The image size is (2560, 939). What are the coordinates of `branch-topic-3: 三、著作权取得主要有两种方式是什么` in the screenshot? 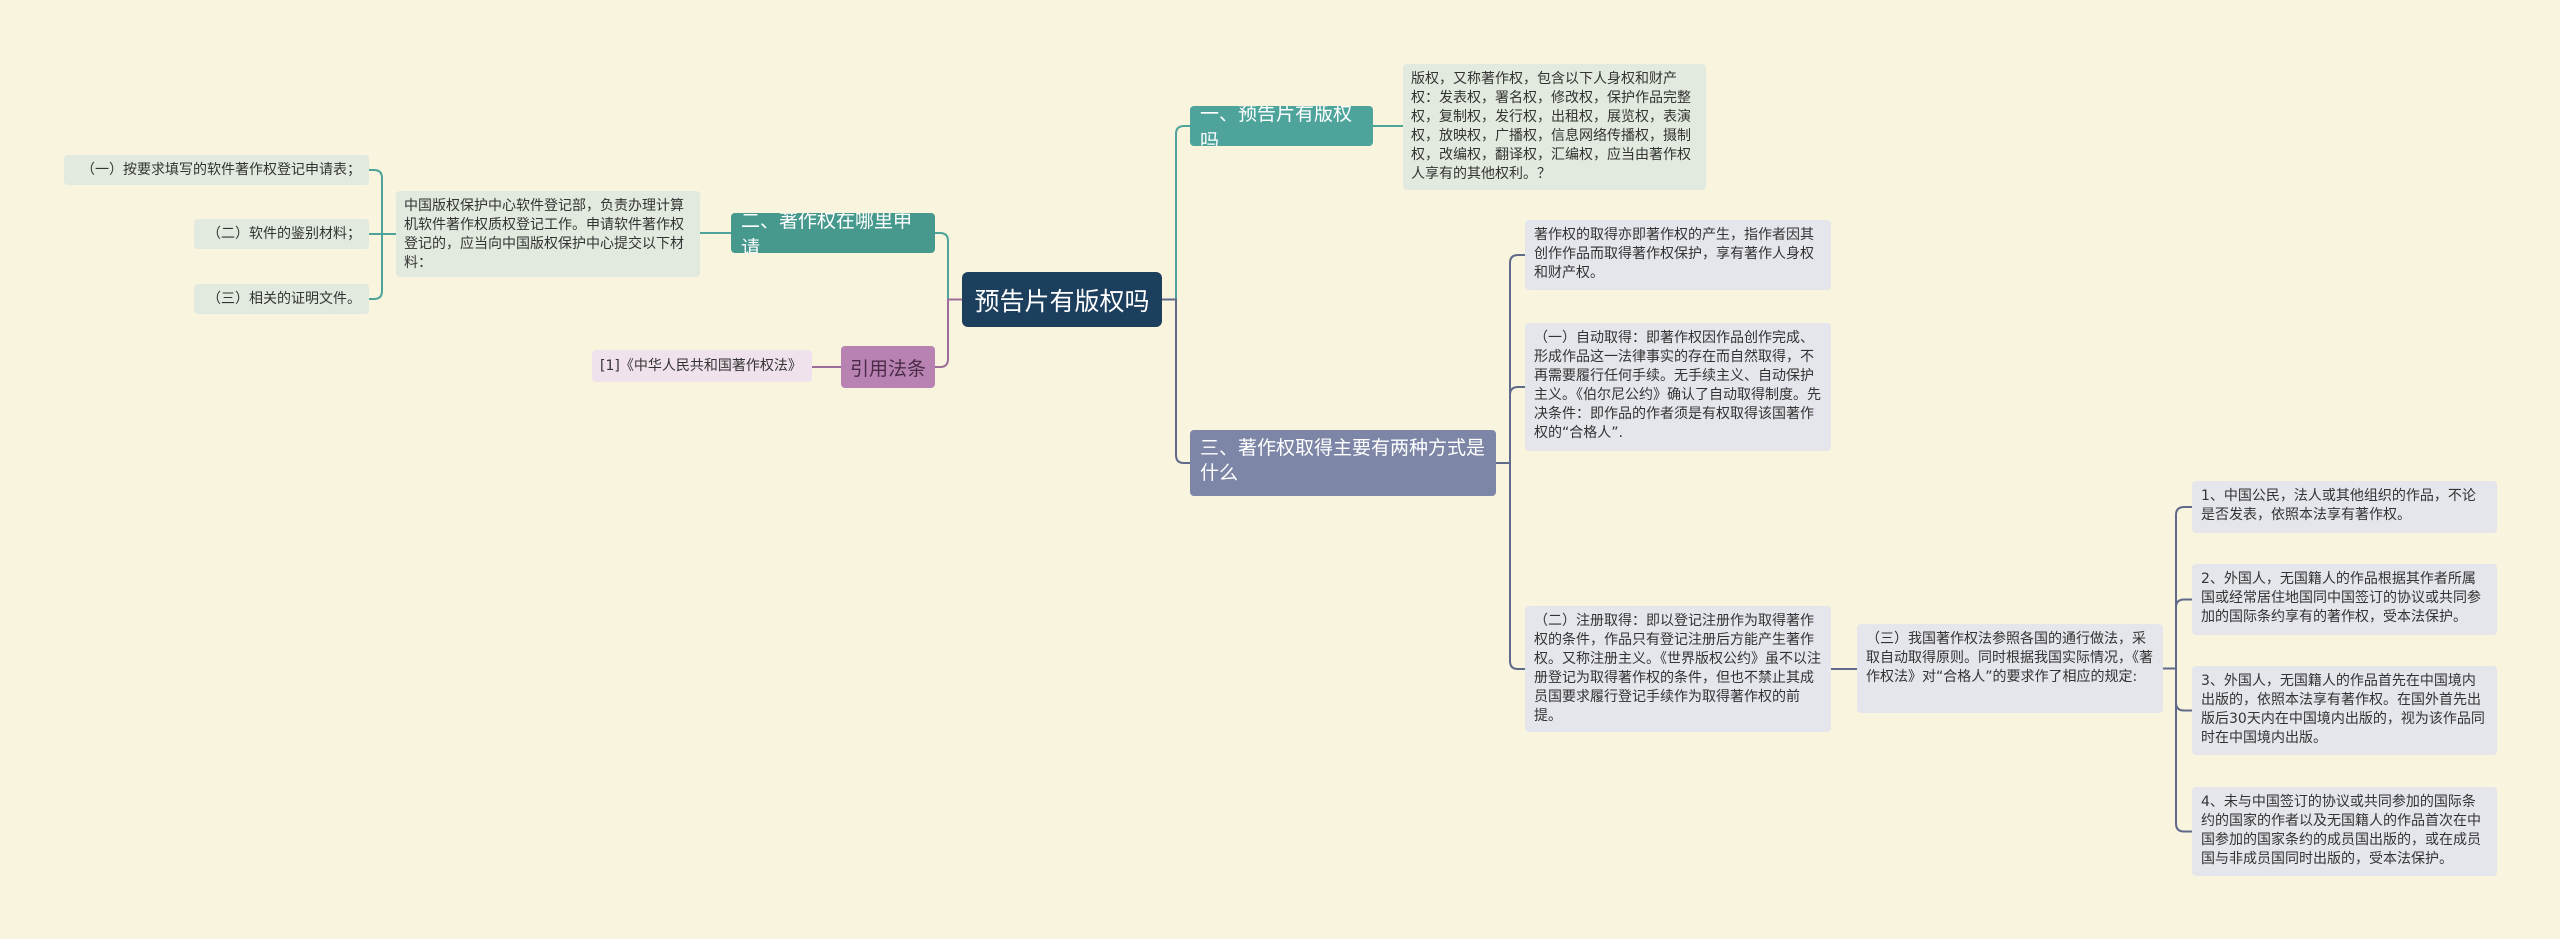 It's located at (1343, 463).